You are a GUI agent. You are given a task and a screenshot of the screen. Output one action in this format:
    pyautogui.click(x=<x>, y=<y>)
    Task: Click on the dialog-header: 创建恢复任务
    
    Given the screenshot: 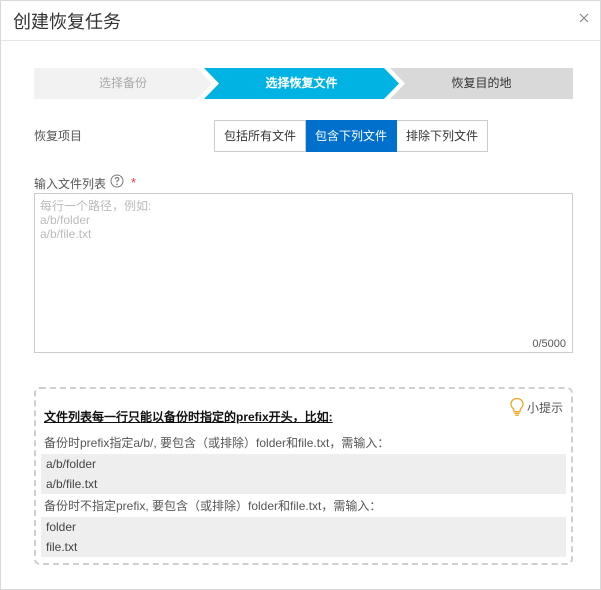 What is the action you would take?
    pyautogui.click(x=300, y=21)
    